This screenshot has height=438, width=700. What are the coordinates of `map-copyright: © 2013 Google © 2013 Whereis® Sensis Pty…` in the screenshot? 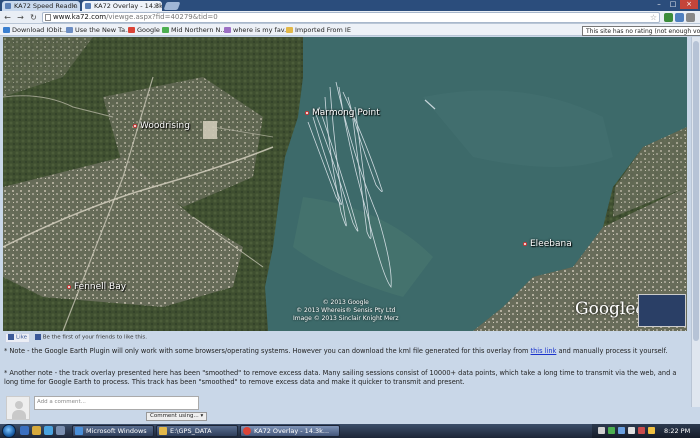 It's located at (346, 311).